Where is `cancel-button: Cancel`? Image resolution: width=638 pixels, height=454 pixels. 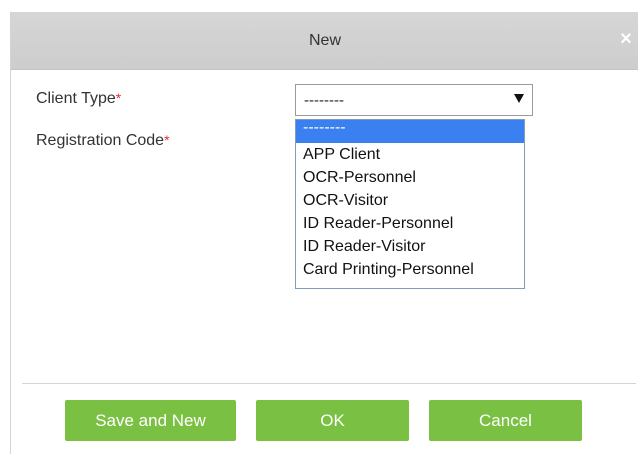
cancel-button: Cancel is located at coordinates (505, 420).